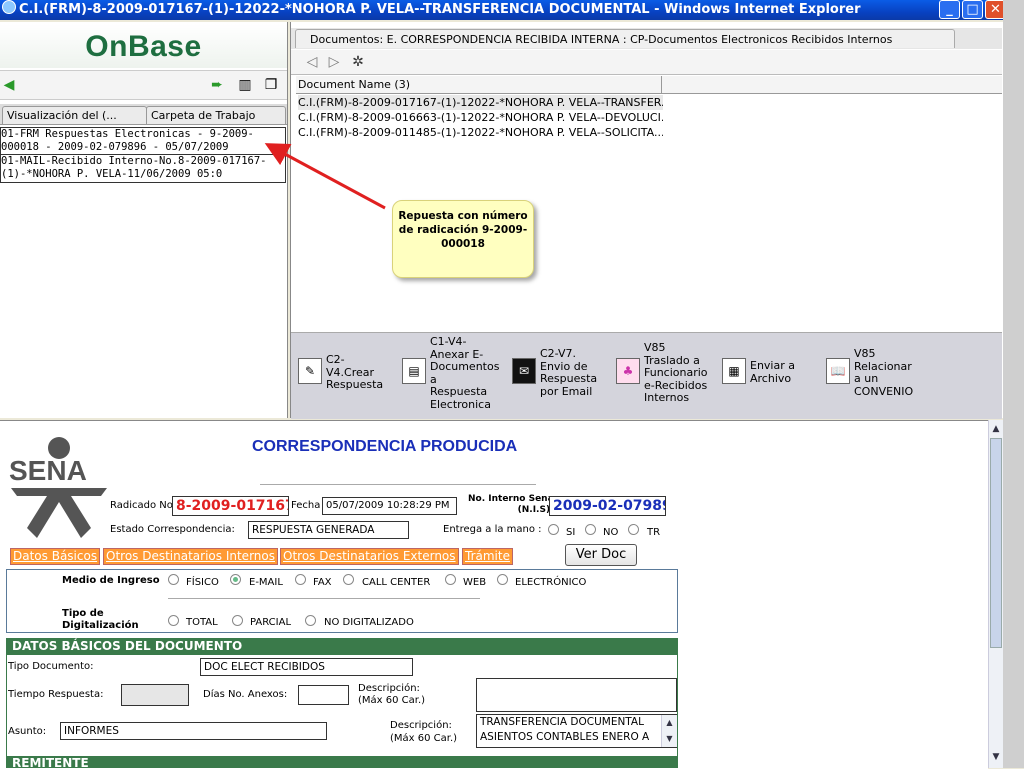 The width and height of the screenshot is (1024, 769). Describe the element at coordinates (111, 580) in the screenshot. I see `medio-label: Medio de Ingreso` at that location.